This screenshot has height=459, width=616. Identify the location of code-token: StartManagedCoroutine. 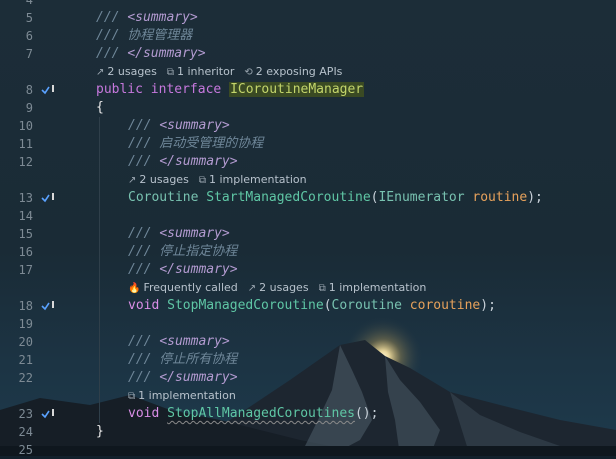
(288, 197).